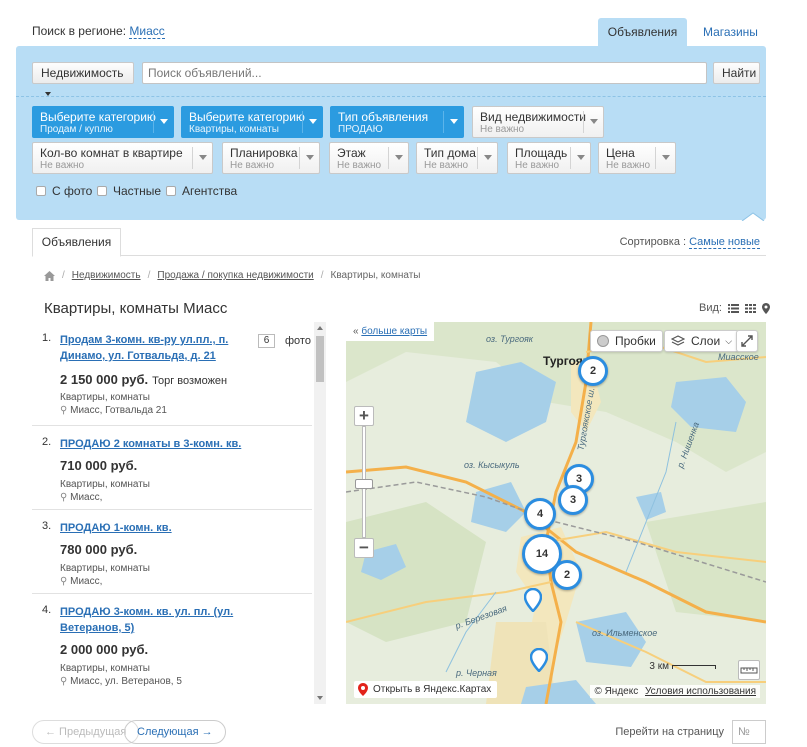  What do you see at coordinates (103, 122) in the screenshot?
I see `filter-category-1: Выберите категорию Продам / куплю` at bounding box center [103, 122].